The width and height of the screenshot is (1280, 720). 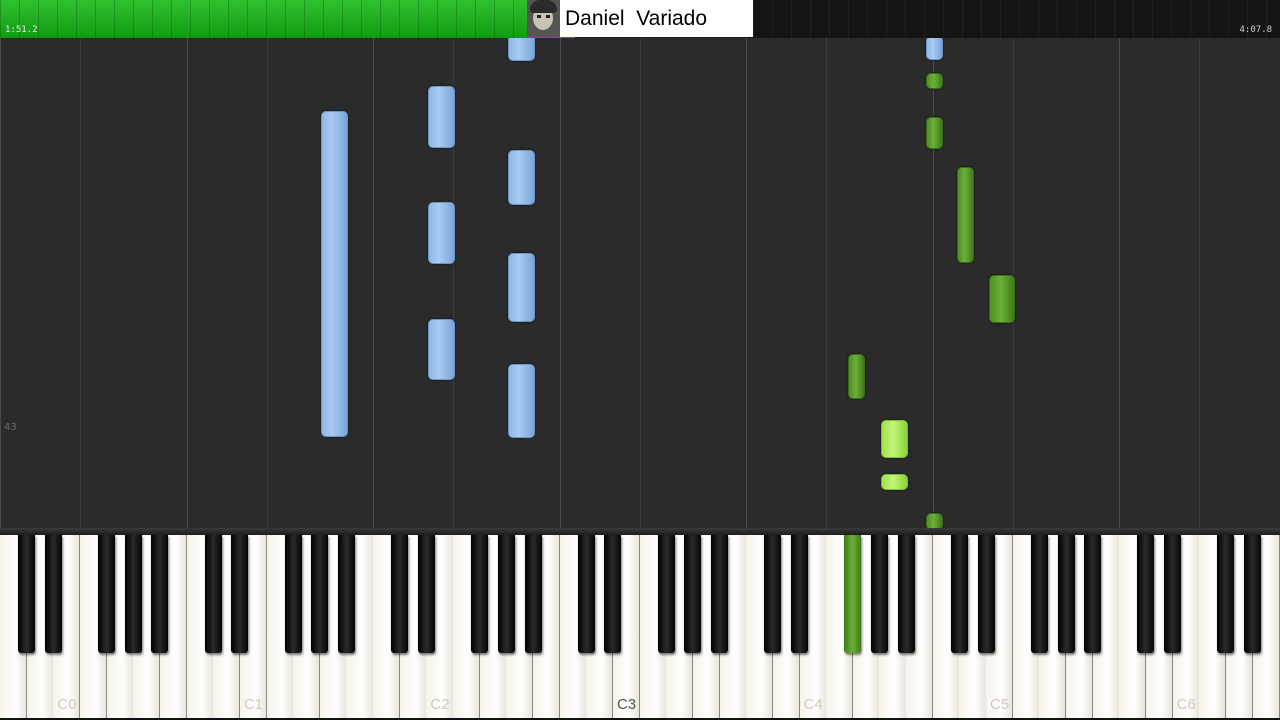 I want to click on channel-name: Daniel Variado, so click(x=636, y=18).